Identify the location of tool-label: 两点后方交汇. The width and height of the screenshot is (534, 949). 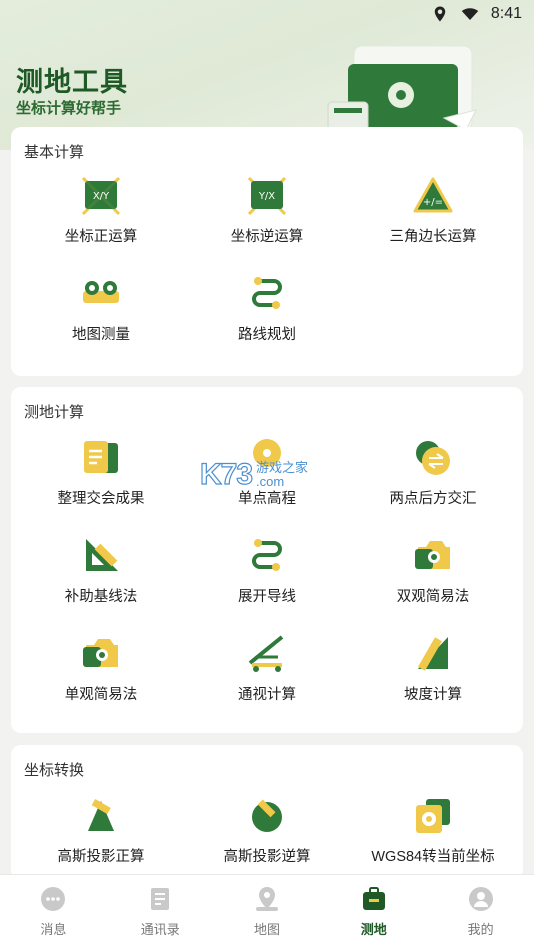
(433, 499).